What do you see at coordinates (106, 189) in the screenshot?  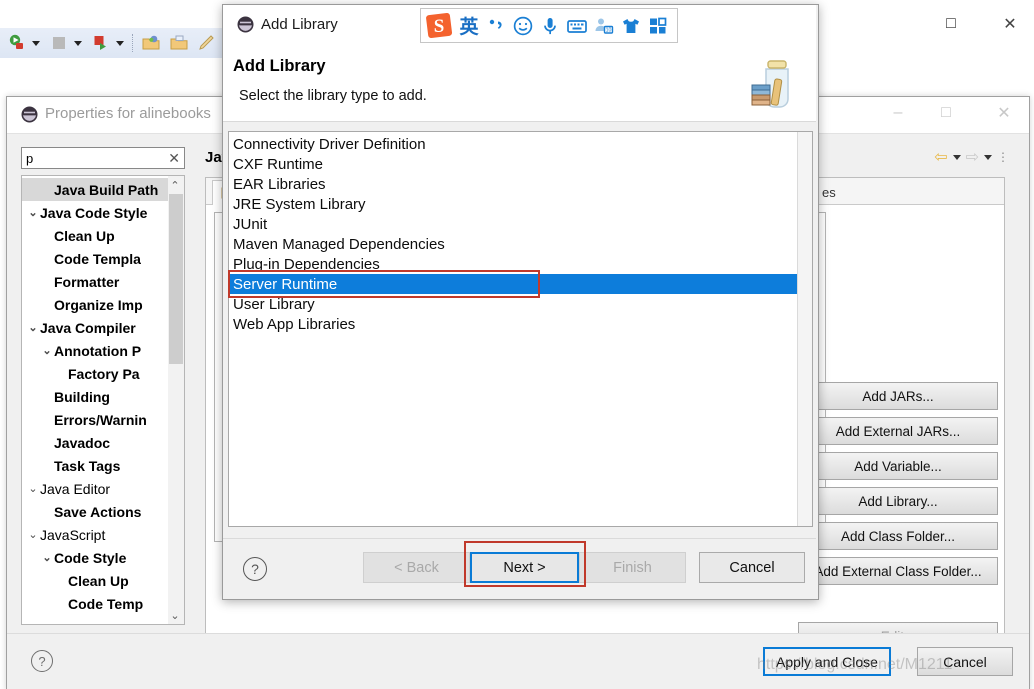 I see `tree-item-label: Java Build Path` at bounding box center [106, 189].